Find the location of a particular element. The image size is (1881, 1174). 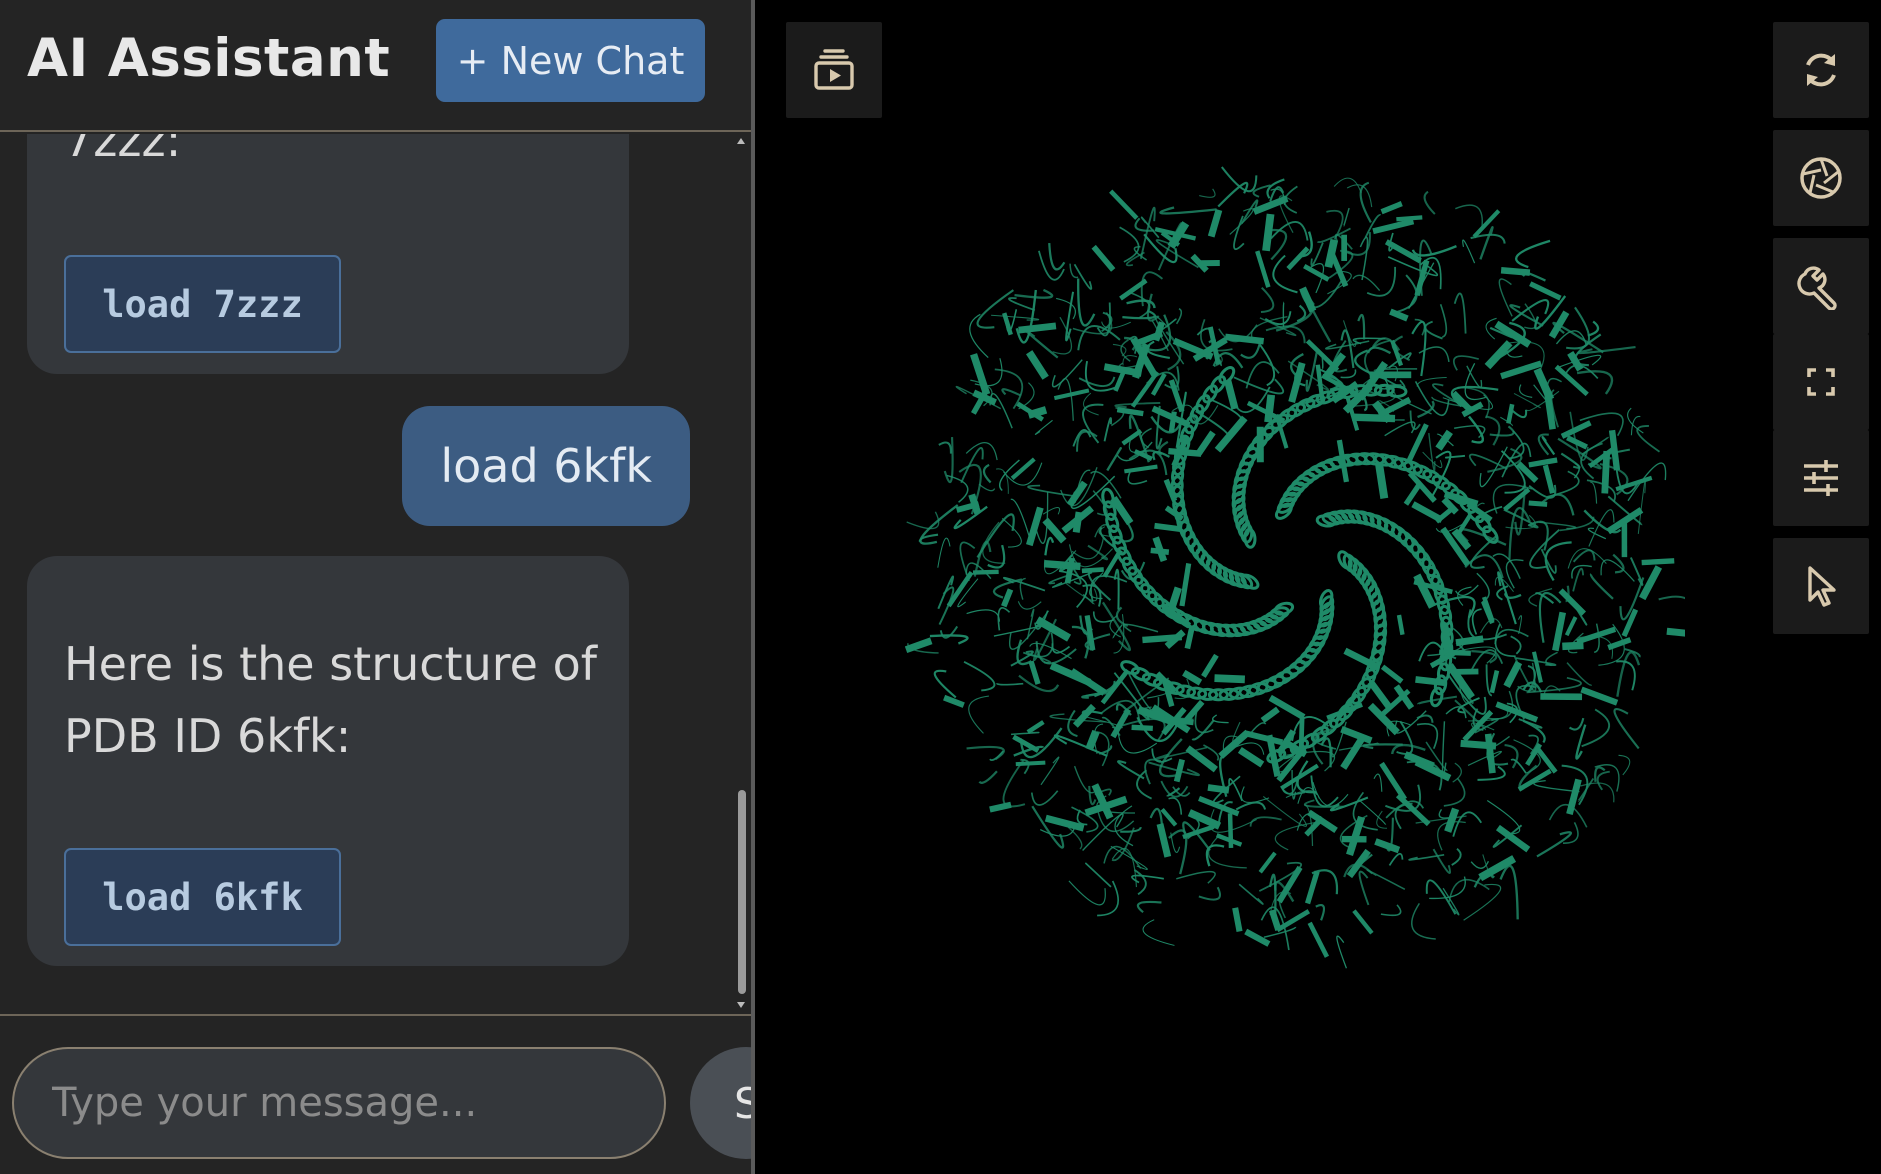

screenshot-icon is located at coordinates (1821, 178).